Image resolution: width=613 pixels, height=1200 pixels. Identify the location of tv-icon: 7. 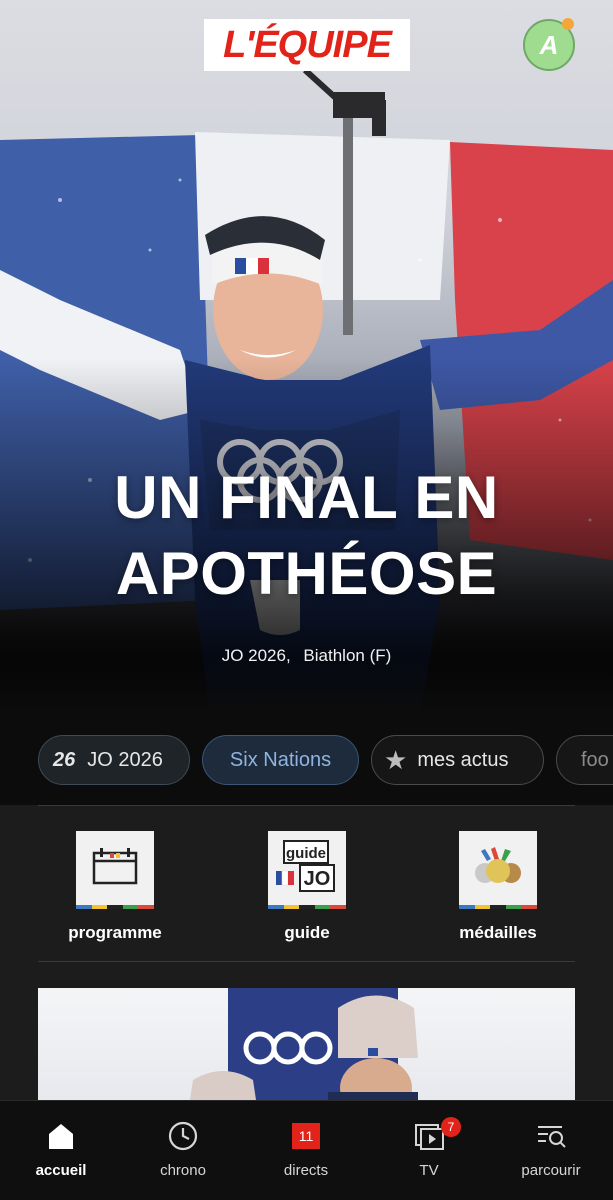
(429, 1135).